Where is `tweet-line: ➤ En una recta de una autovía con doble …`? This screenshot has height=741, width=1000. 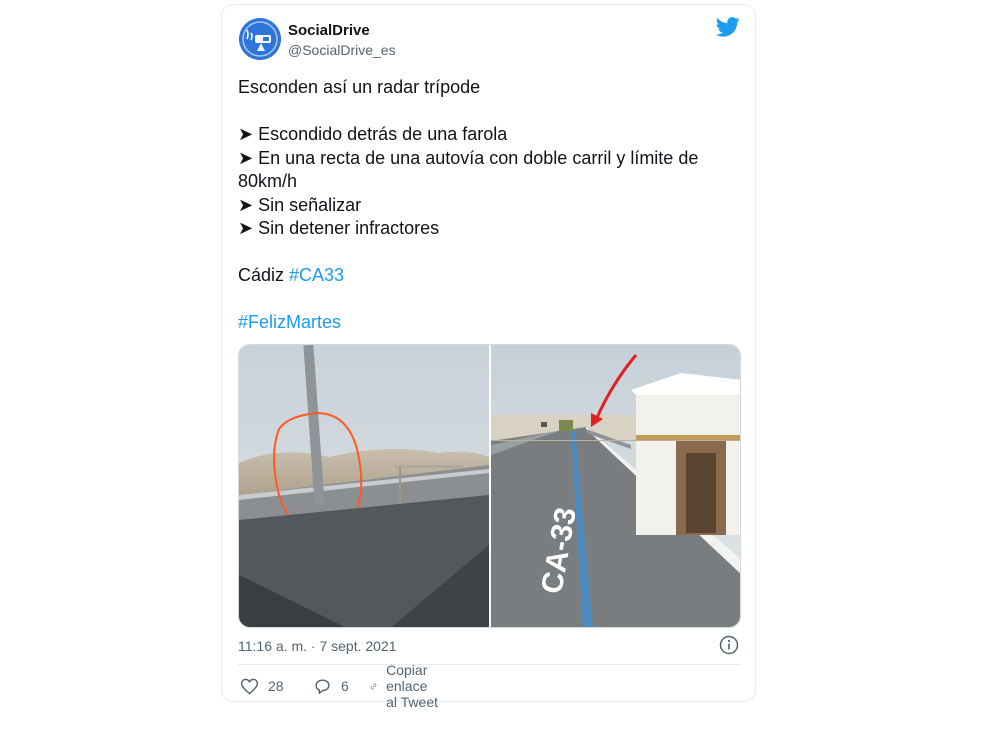
tweet-line: ➤ En una recta de una autovía con doble … is located at coordinates (468, 157).